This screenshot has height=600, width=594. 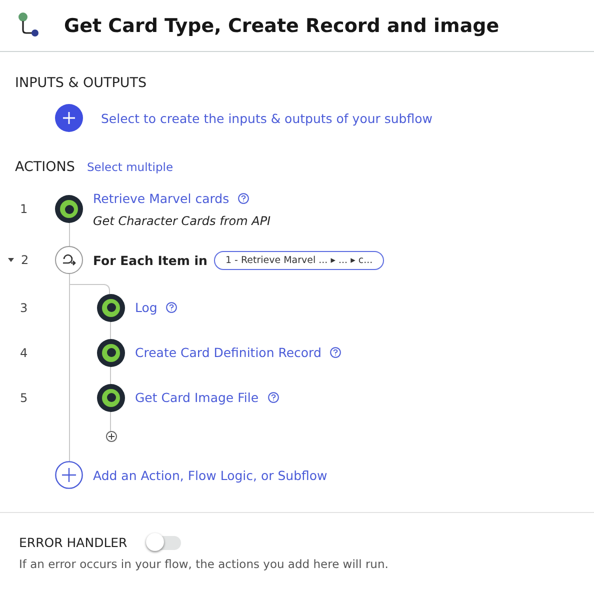 I want to click on caret-icon, so click(x=11, y=260).